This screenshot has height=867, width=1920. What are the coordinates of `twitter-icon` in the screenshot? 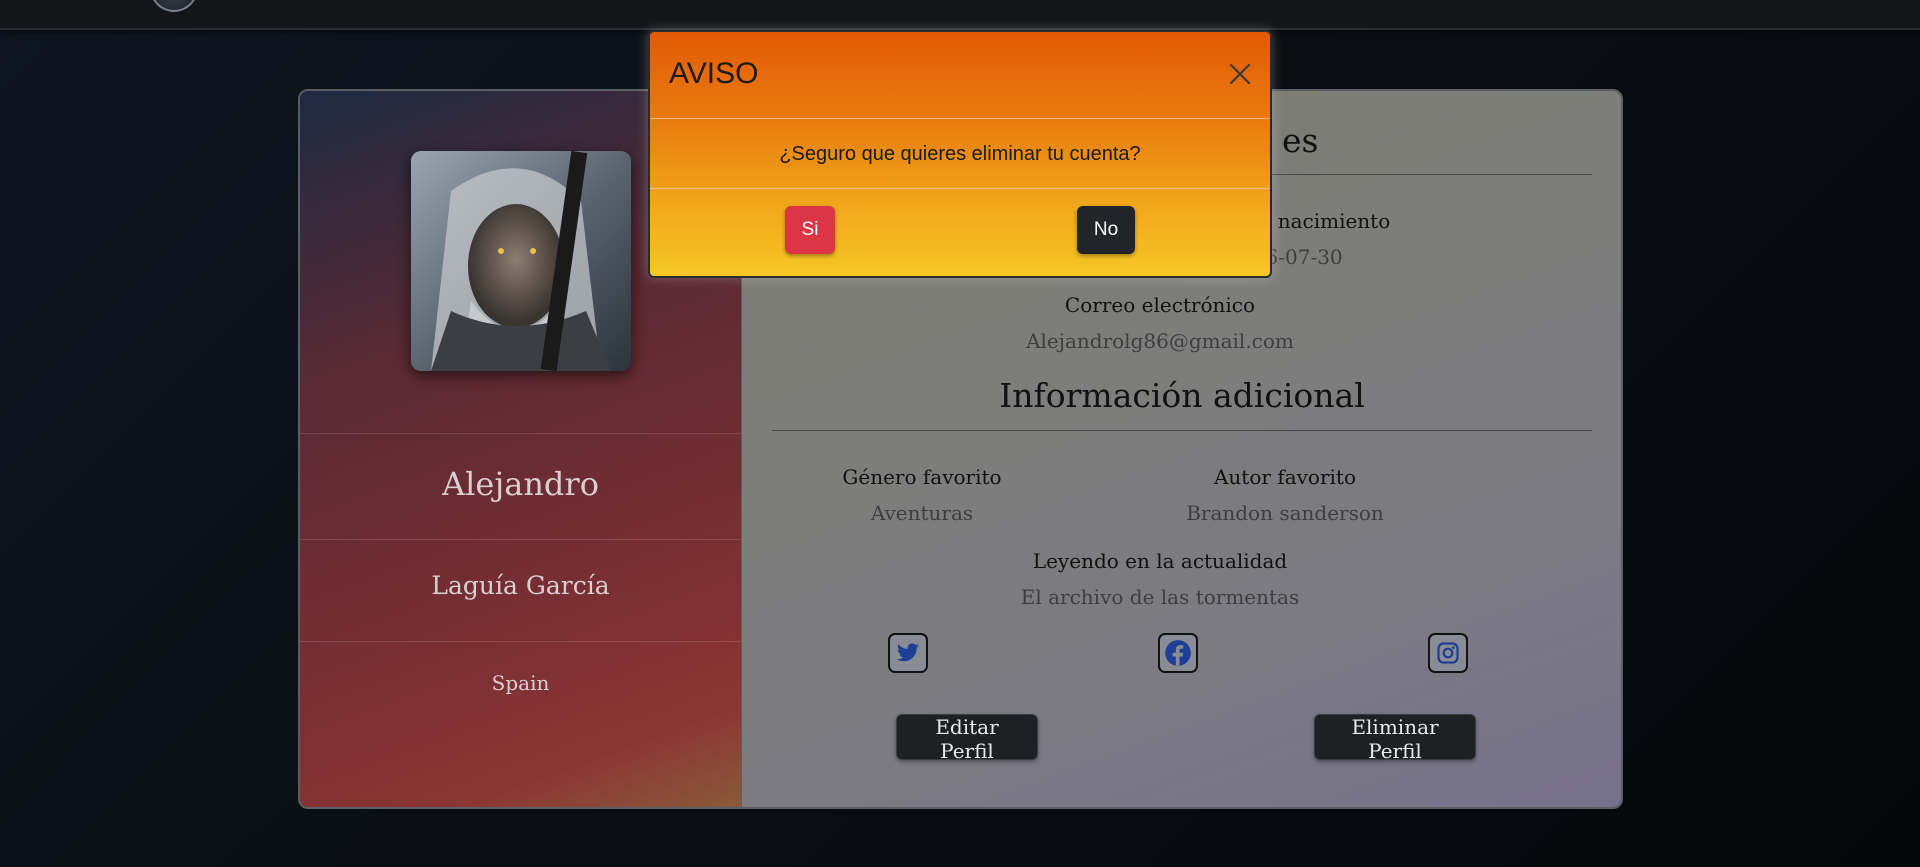 It's located at (908, 652).